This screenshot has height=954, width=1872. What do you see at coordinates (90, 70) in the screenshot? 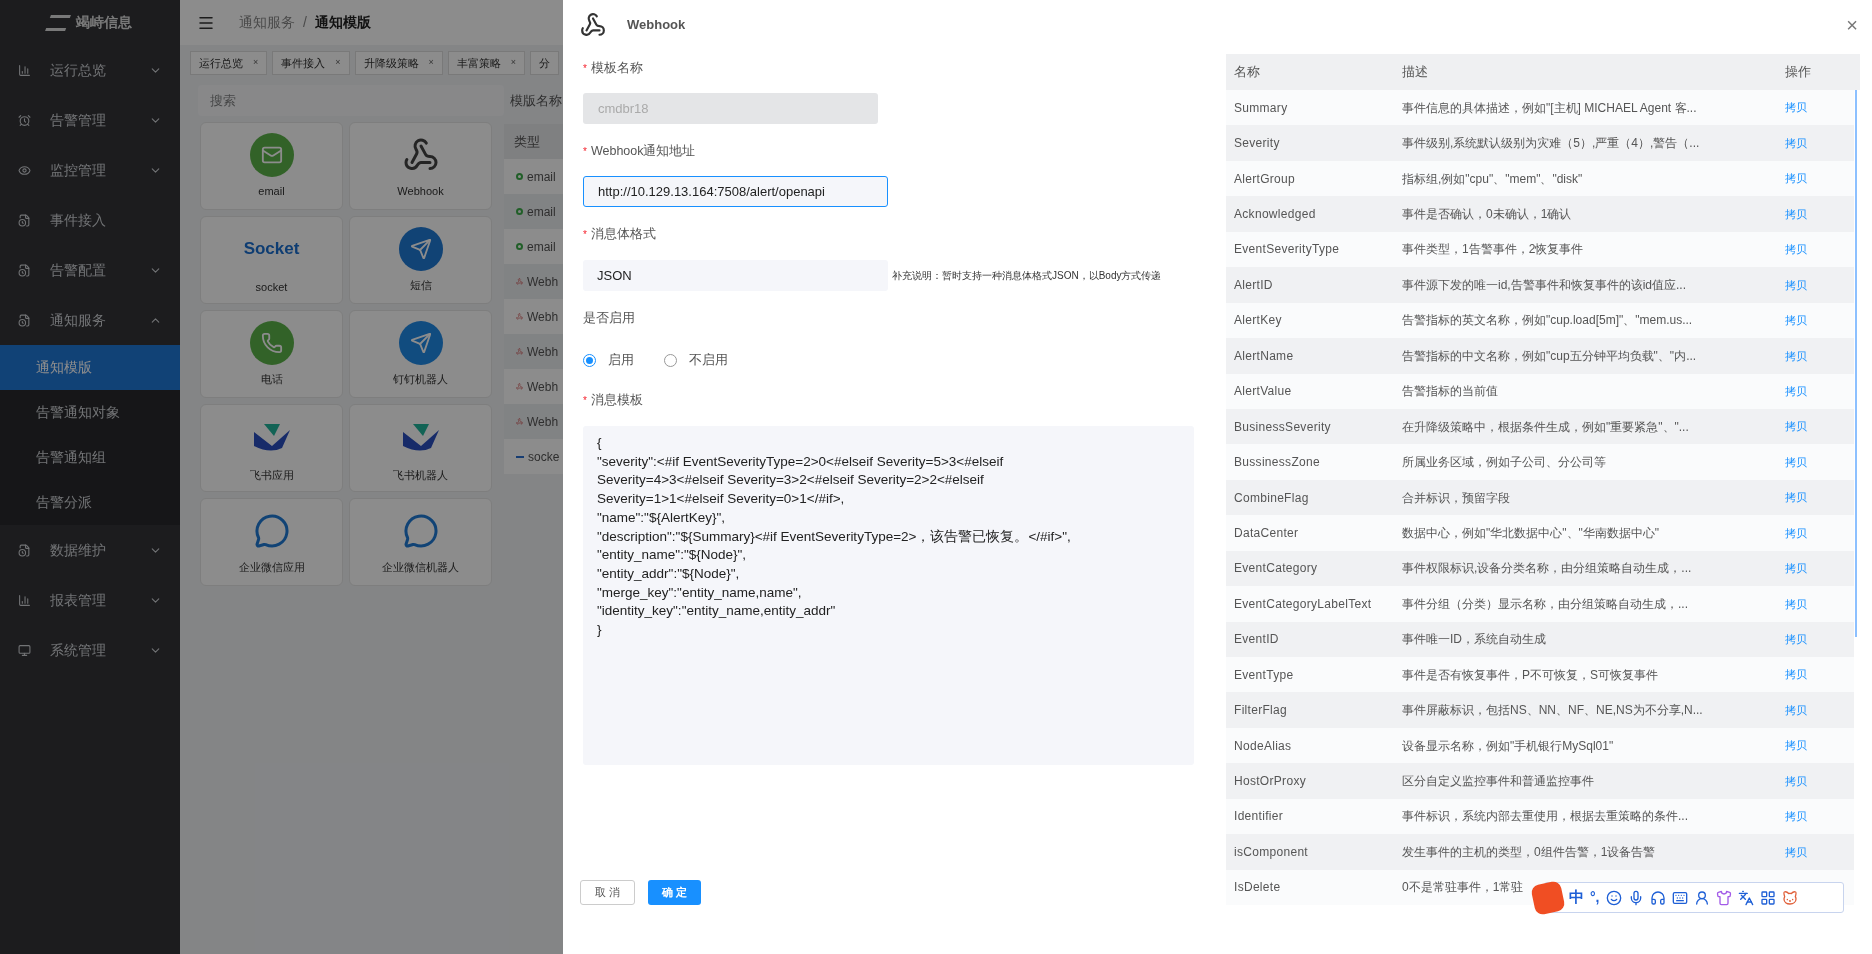
I see `menu-item: 运行总览` at bounding box center [90, 70].